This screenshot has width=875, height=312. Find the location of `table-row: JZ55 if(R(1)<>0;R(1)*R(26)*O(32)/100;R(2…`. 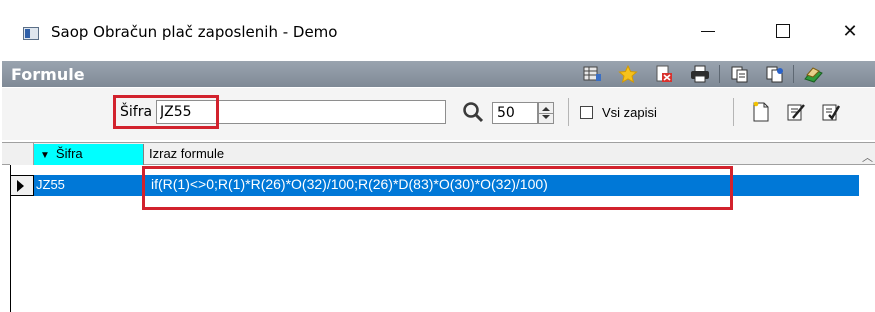

table-row: JZ55 if(R(1)<>0;R(1)*R(26)*O(32)/100;R(2… is located at coordinates (446, 185).